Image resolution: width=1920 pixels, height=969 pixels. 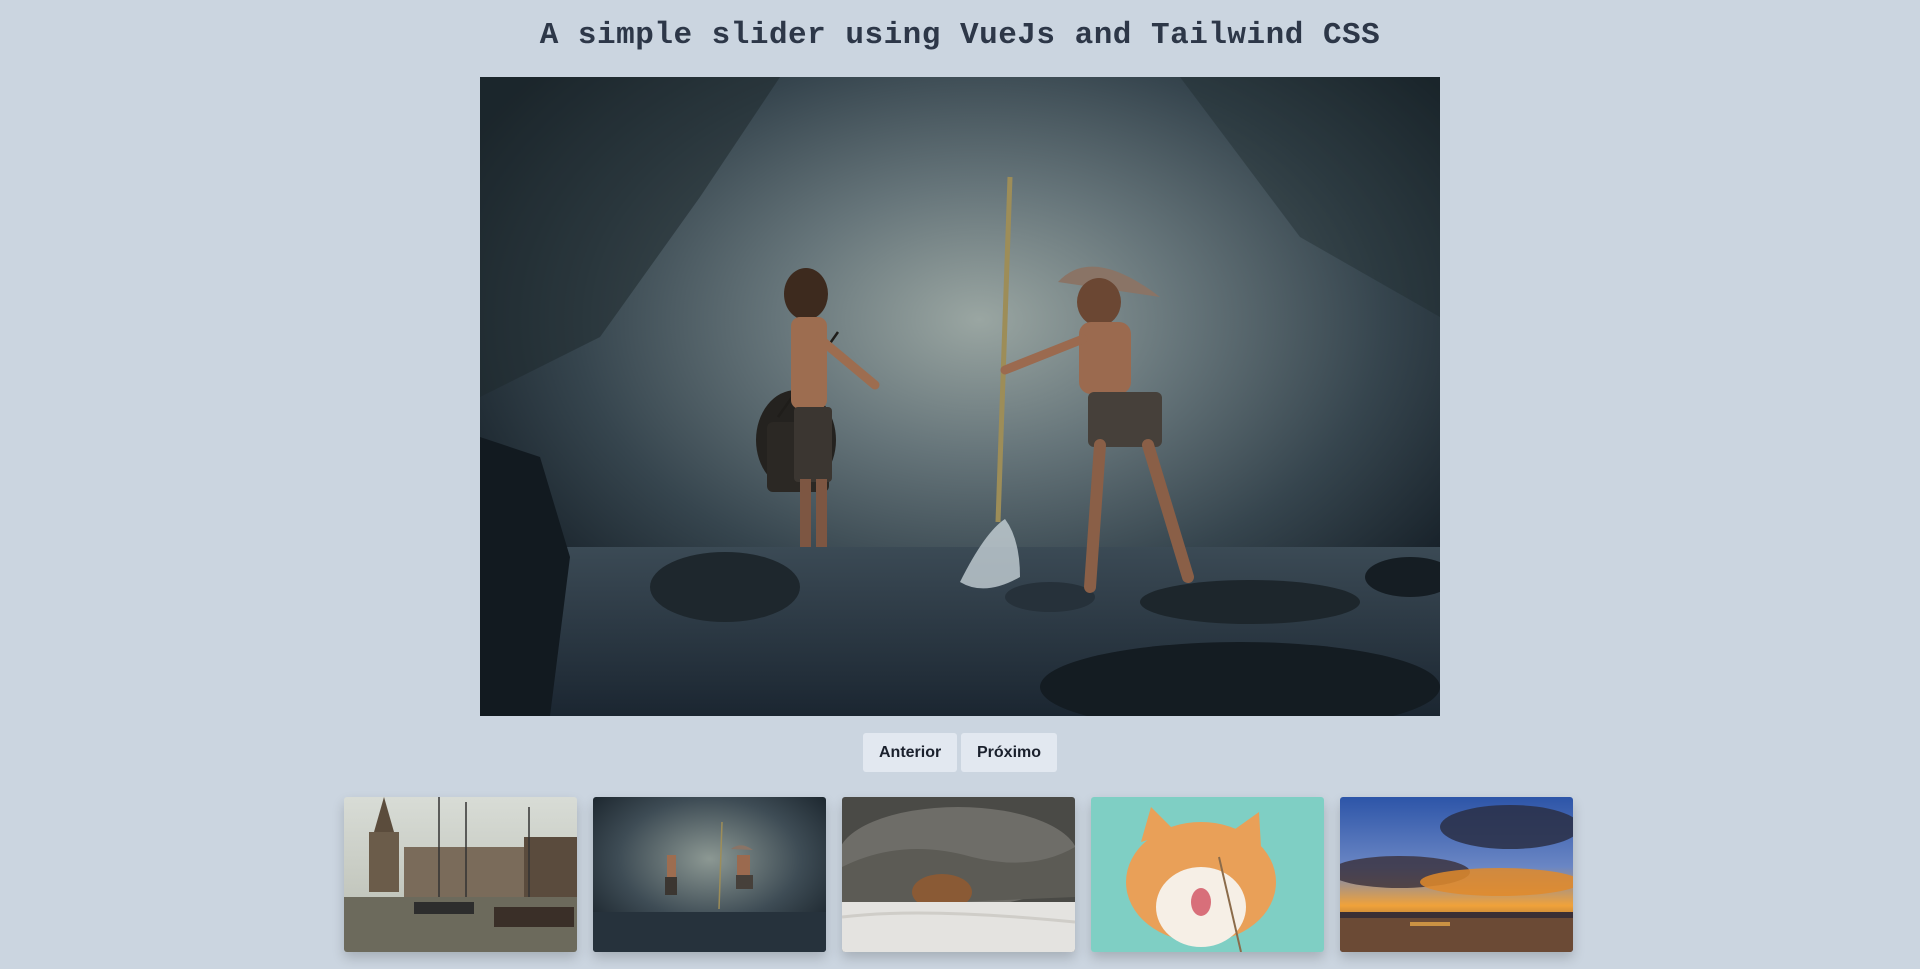 I want to click on harbor-boats-photo, so click(x=460, y=874).